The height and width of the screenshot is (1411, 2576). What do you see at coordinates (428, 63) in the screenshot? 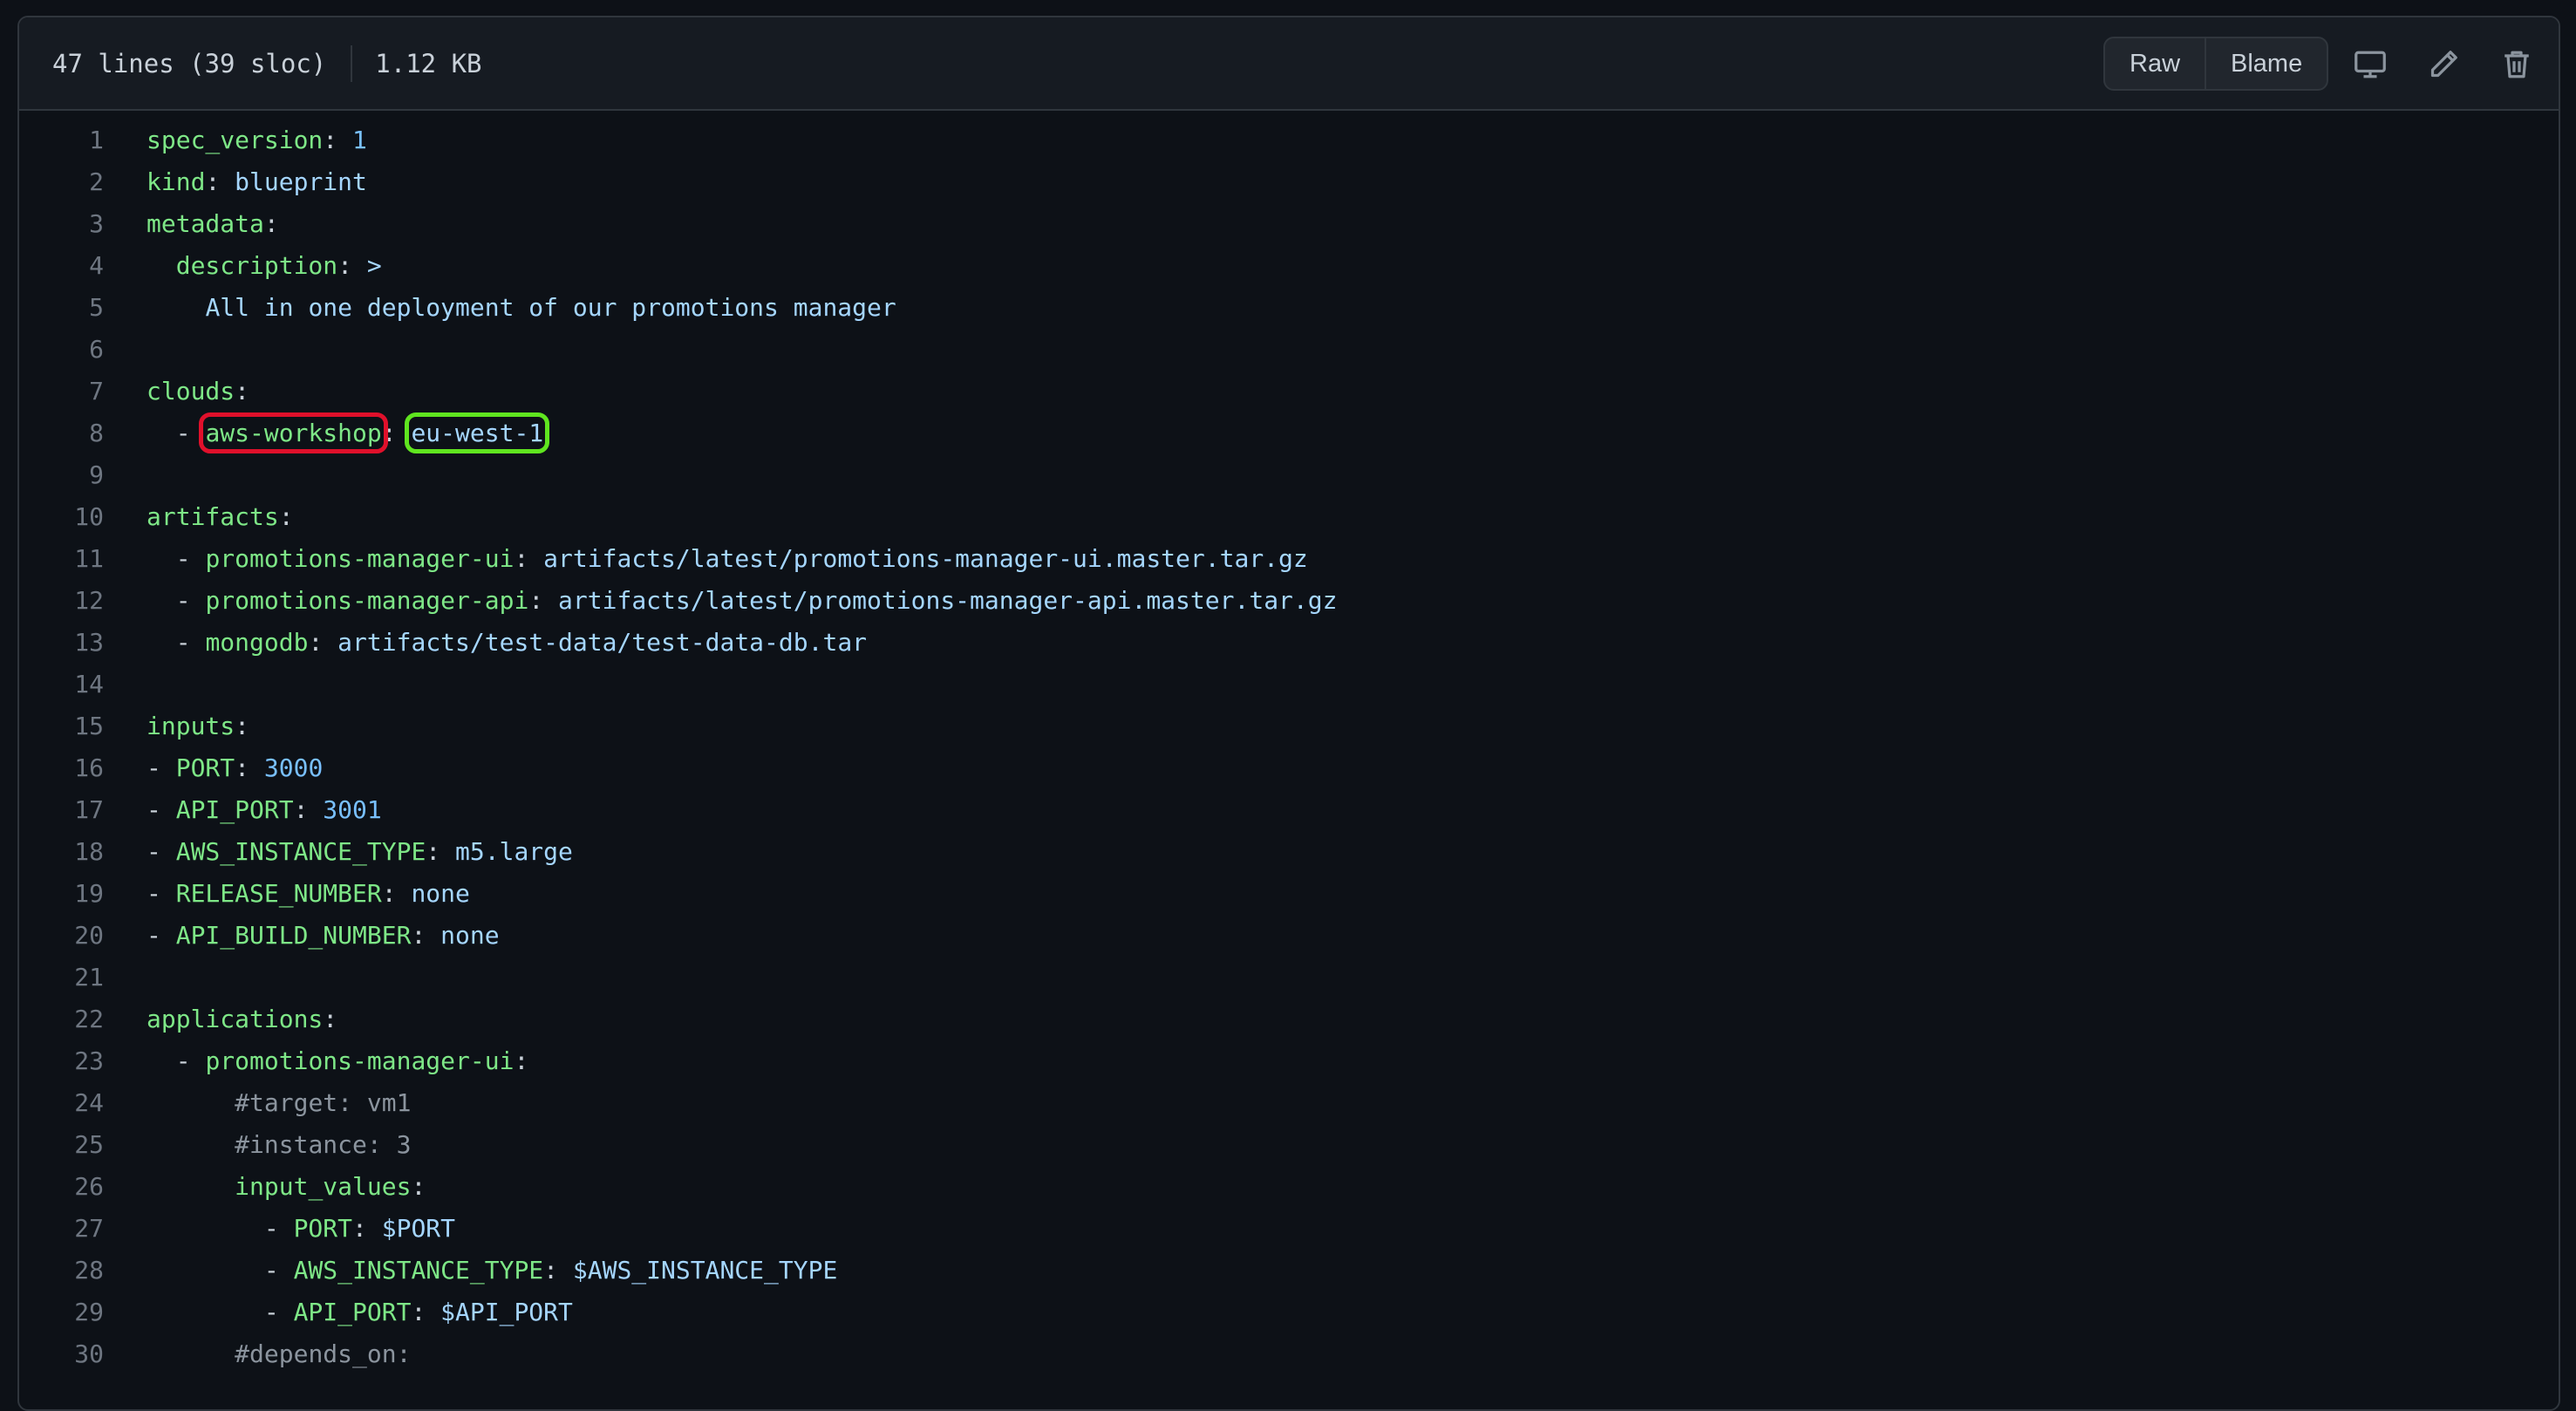
I see `file-size: 1.12 KB` at bounding box center [428, 63].